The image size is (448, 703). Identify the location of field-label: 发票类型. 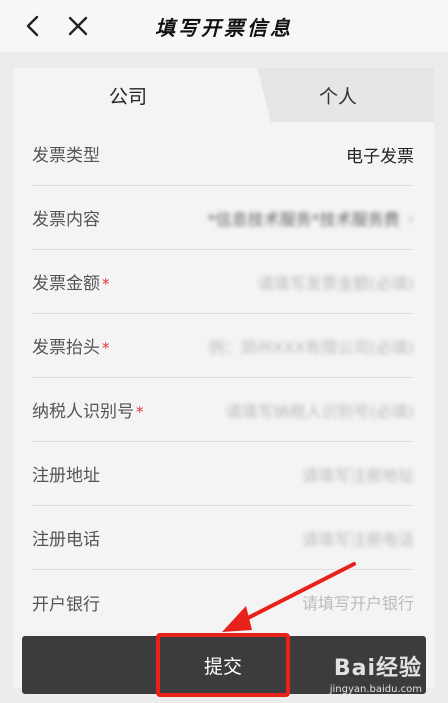
(66, 156).